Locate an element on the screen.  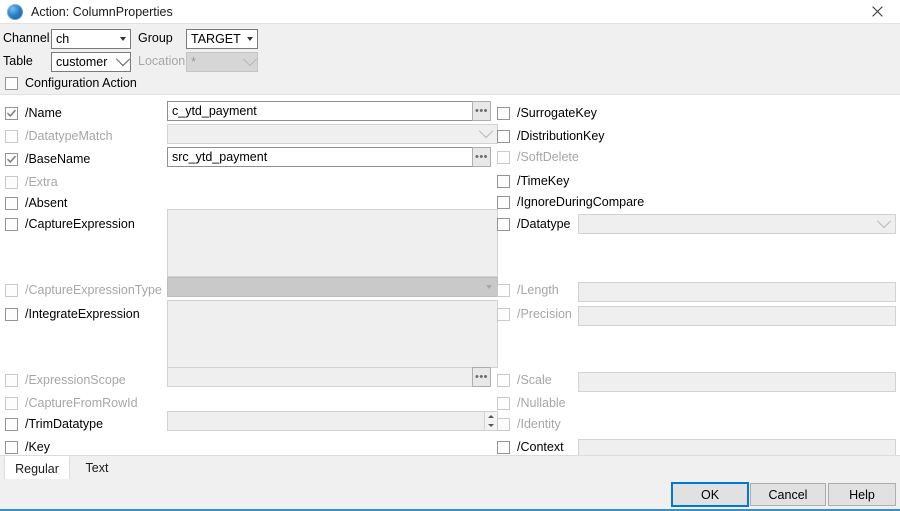
checkbox-identity is located at coordinates (503, 424).